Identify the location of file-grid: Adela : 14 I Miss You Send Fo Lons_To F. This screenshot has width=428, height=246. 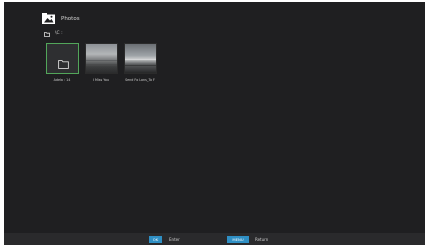
(103, 62).